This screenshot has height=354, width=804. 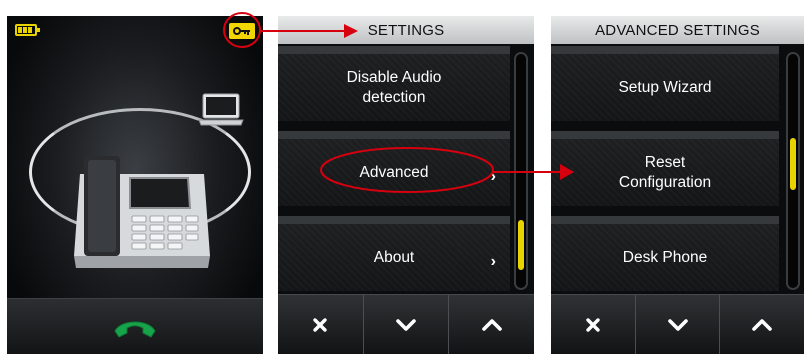 I want to click on menu-item-reset-configuration: Reset Configuration, so click(x=665, y=168).